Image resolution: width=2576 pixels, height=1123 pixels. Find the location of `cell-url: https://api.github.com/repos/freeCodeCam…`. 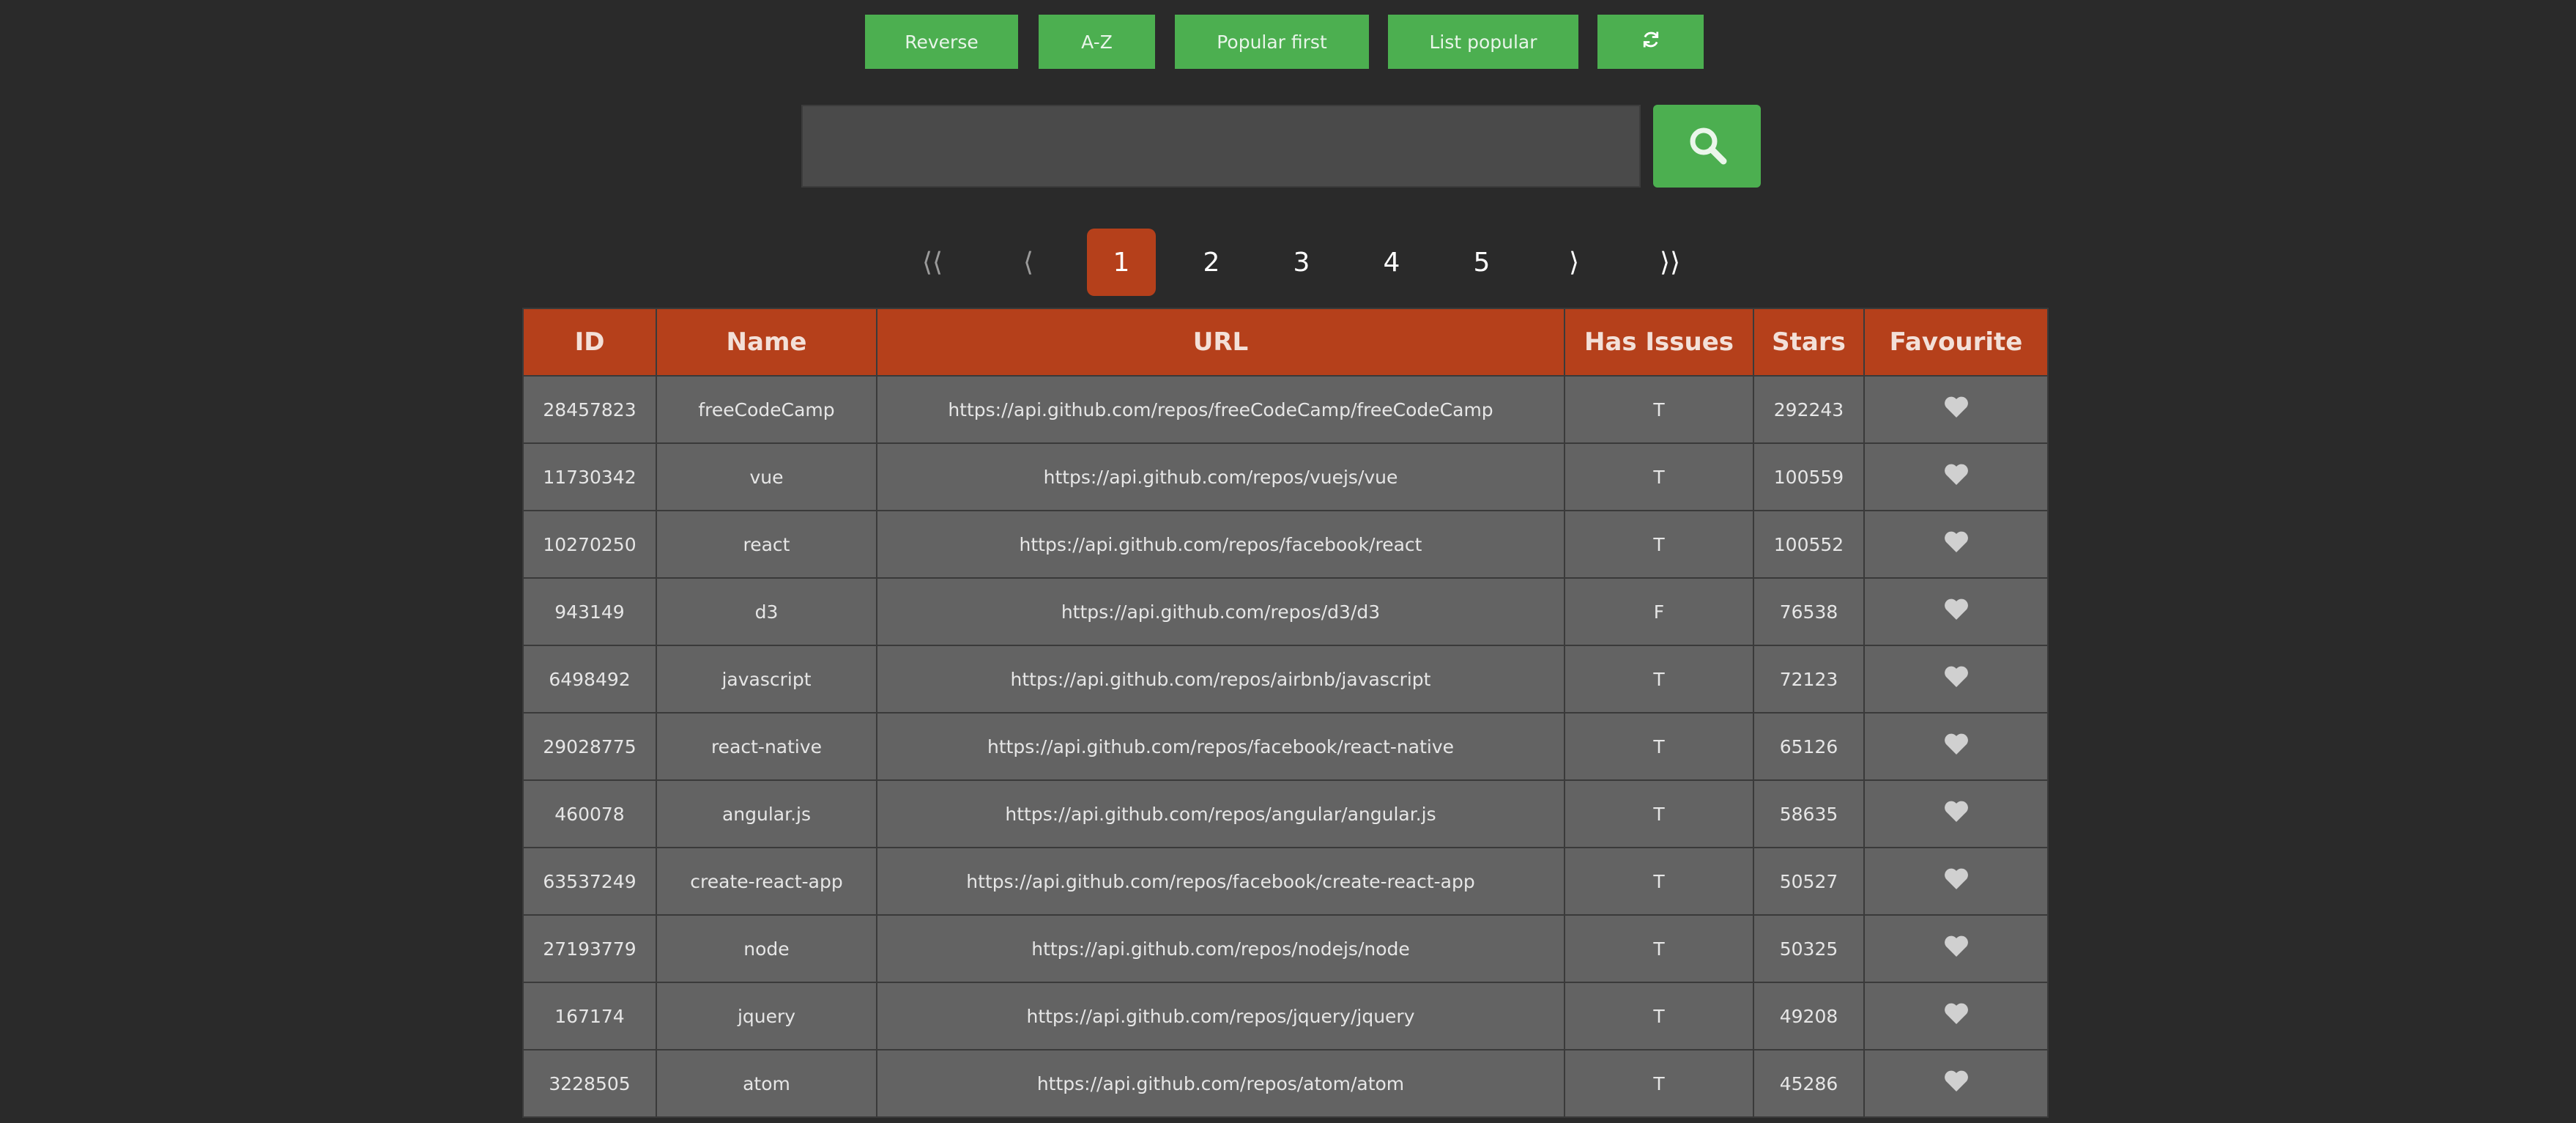

cell-url: https://api.github.com/repos/freeCodeCam… is located at coordinates (1220, 409).